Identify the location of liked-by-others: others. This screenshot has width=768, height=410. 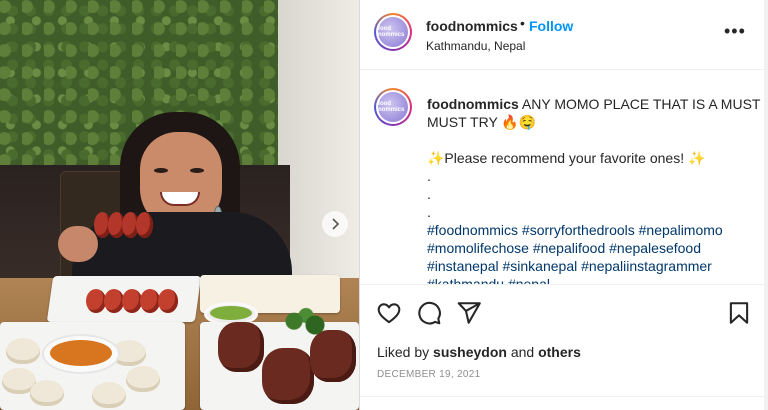
(559, 352).